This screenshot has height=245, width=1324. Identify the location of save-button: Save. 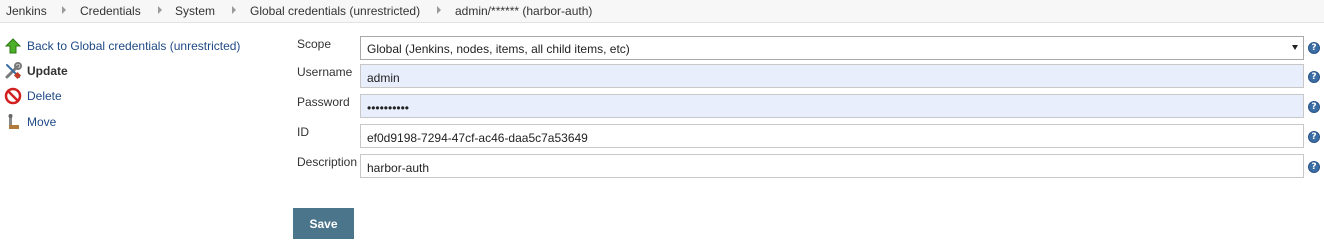
(323, 223).